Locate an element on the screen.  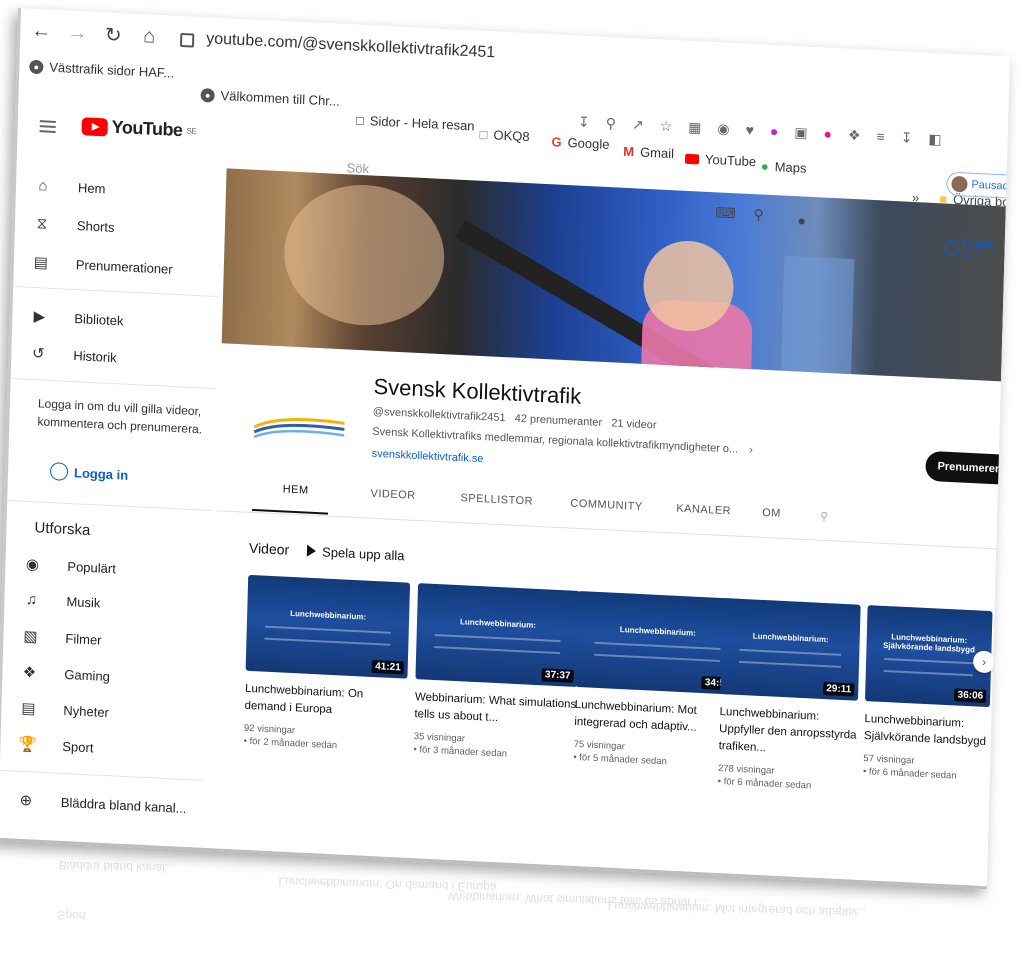
channel-logo is located at coordinates (299, 428).